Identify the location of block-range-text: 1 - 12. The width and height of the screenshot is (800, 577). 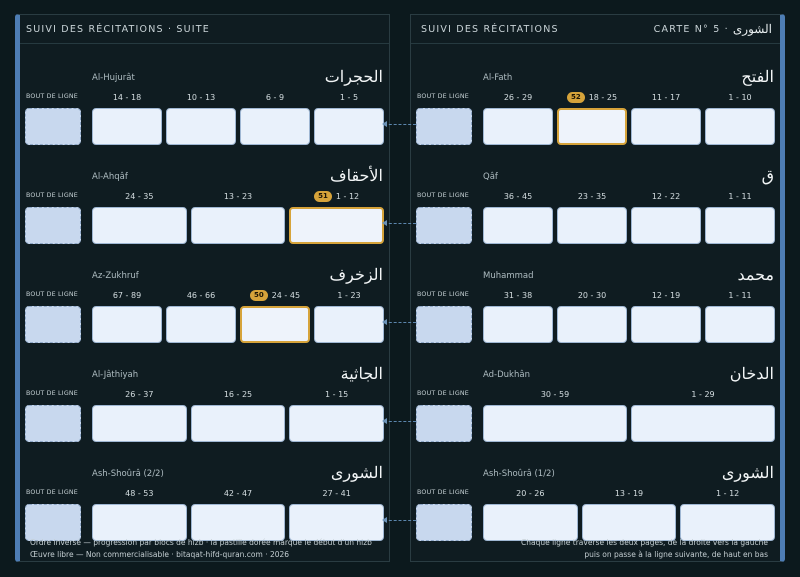
(728, 493).